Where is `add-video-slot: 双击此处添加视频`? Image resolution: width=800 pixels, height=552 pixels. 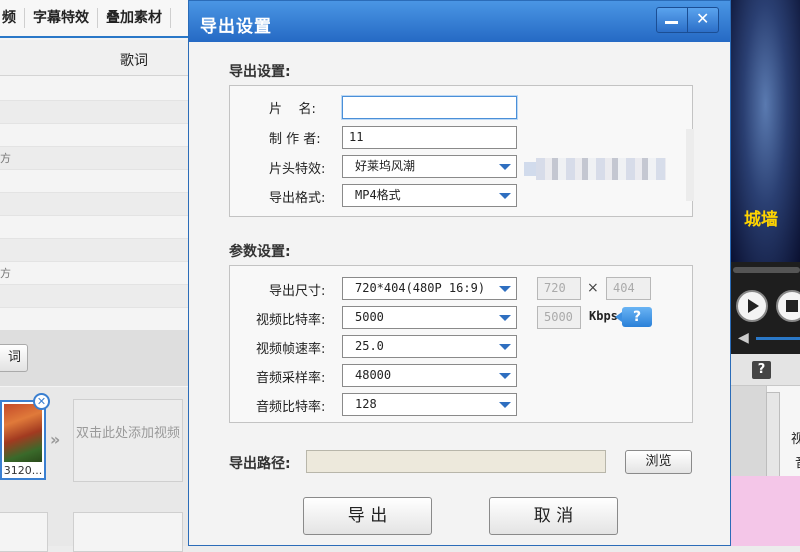 add-video-slot: 双击此处添加视频 is located at coordinates (128, 440).